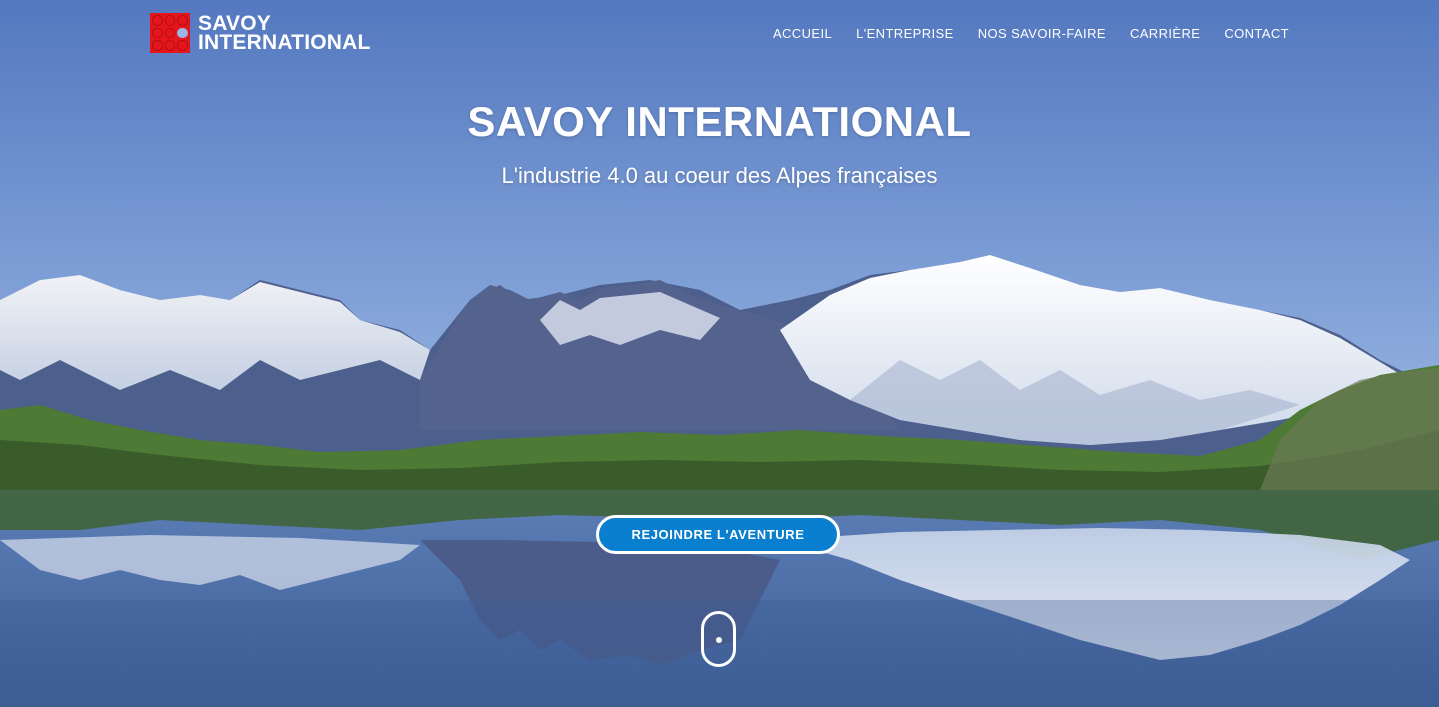 The image size is (1439, 707). I want to click on join-adventure-button: REJOINDRE L'AVENTURE, so click(718, 534).